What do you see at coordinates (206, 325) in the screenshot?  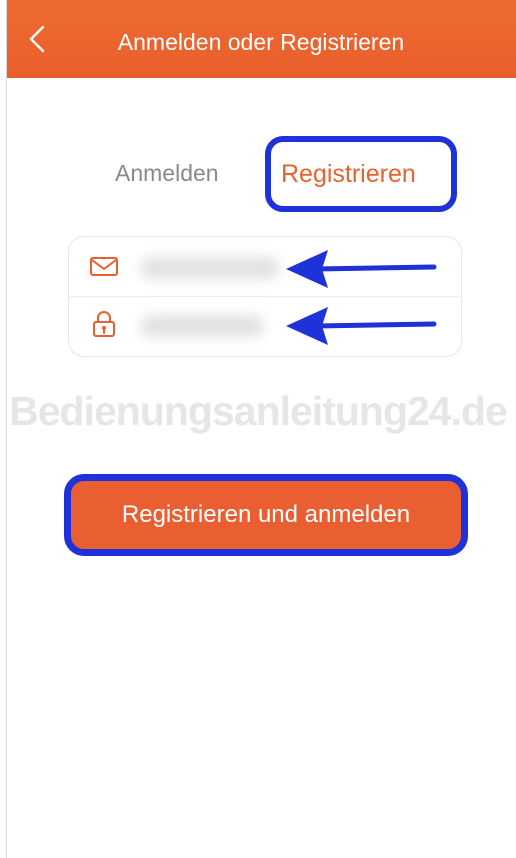 I see `password-field` at bounding box center [206, 325].